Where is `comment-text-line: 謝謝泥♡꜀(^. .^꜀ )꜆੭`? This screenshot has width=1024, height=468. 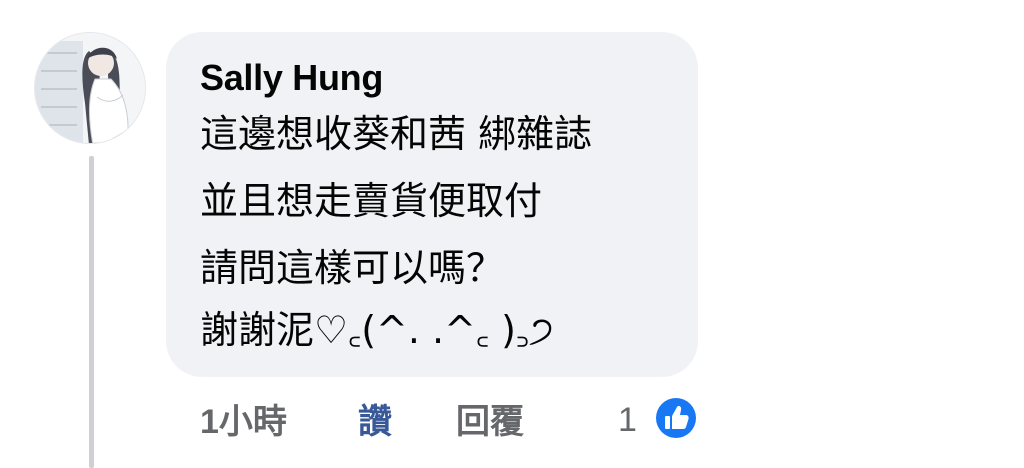 comment-text-line: 謝謝泥♡꜀(^. .^꜀ )꜆੭ is located at coordinates (377, 330).